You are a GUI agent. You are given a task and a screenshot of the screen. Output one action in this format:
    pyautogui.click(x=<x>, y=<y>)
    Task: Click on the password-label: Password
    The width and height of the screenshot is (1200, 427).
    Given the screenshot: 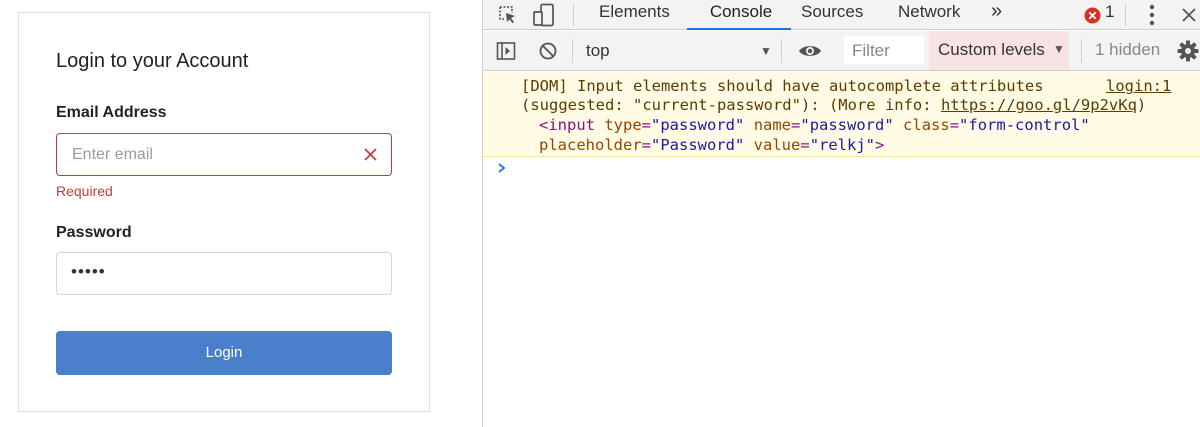 What is the action you would take?
    pyautogui.click(x=94, y=232)
    